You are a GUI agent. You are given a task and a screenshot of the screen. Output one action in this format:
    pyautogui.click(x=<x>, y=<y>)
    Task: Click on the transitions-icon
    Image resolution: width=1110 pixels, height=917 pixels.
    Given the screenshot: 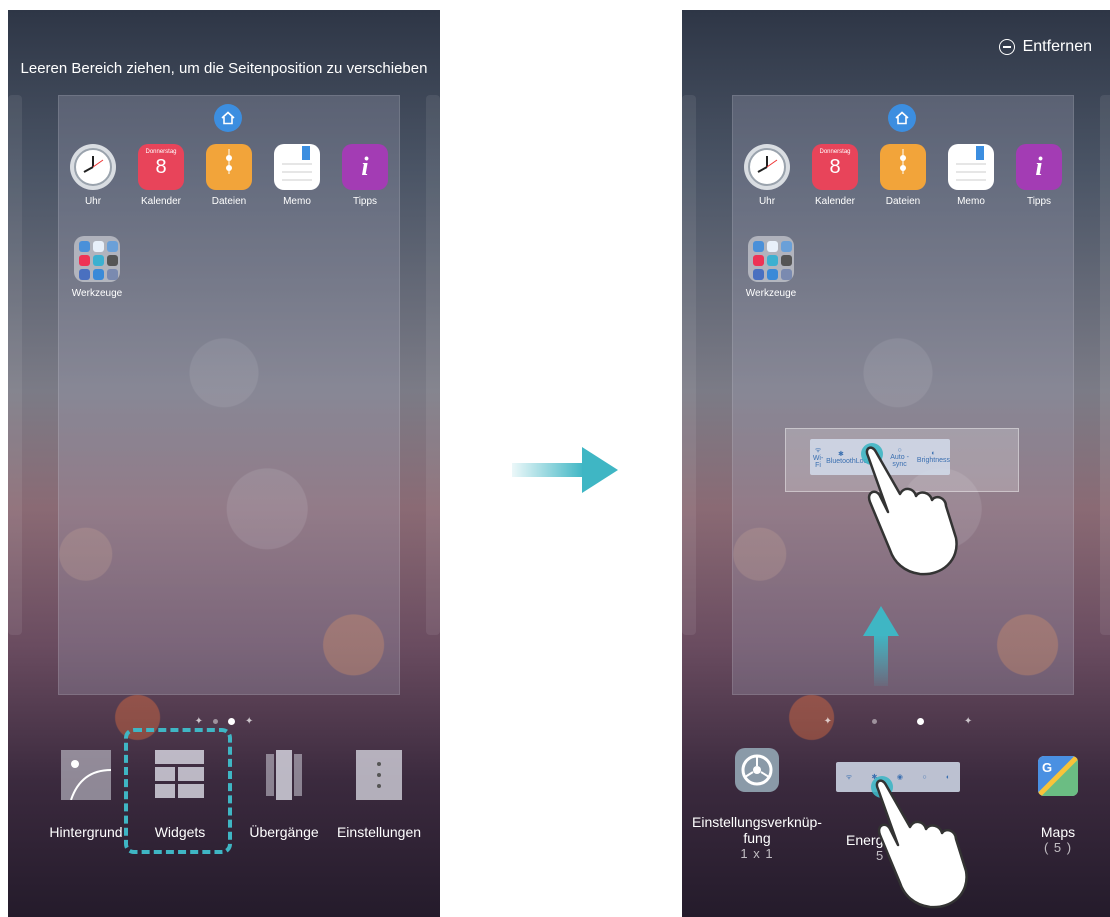 What is the action you would take?
    pyautogui.click(x=284, y=775)
    